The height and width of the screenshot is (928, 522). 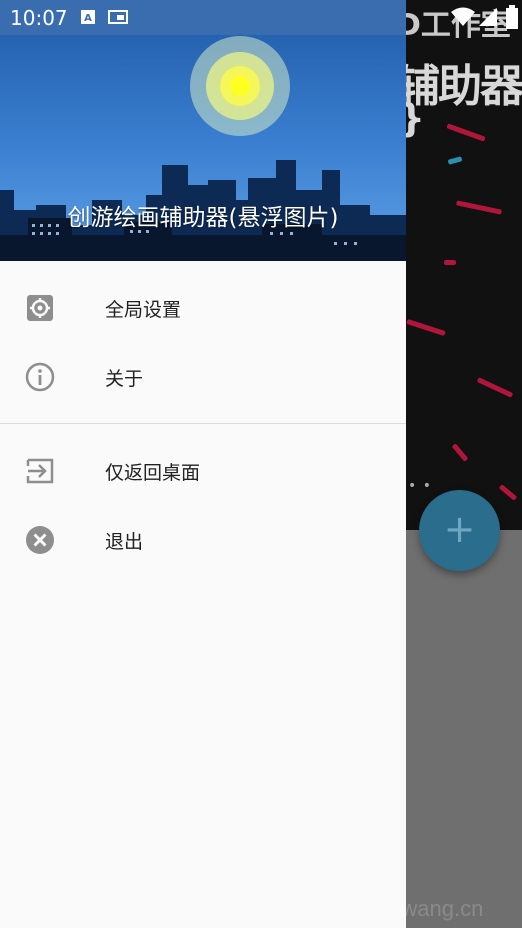 What do you see at coordinates (143, 310) in the screenshot?
I see `menu-item-label: 全局设置` at bounding box center [143, 310].